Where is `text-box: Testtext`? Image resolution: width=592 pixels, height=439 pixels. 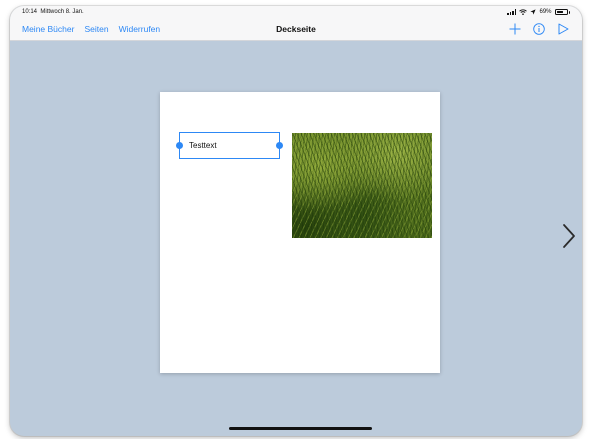
text-box: Testtext is located at coordinates (229, 145).